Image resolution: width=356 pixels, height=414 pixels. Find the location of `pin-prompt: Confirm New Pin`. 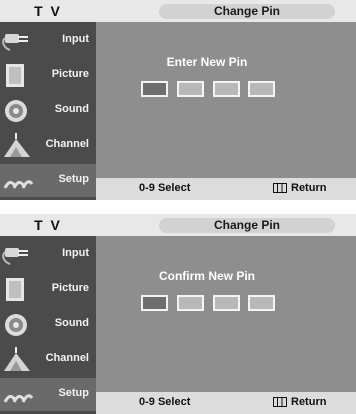

pin-prompt: Confirm New Pin is located at coordinates (206, 276).